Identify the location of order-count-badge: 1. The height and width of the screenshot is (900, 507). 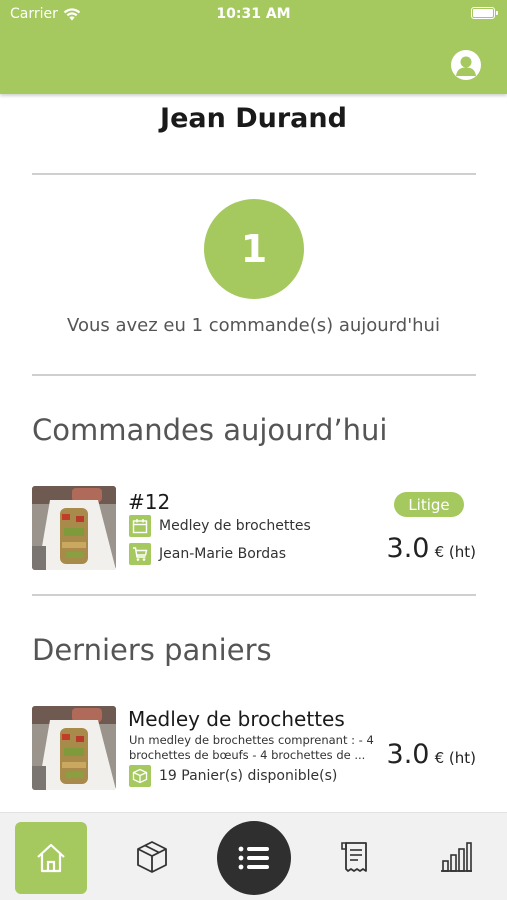
(254, 249).